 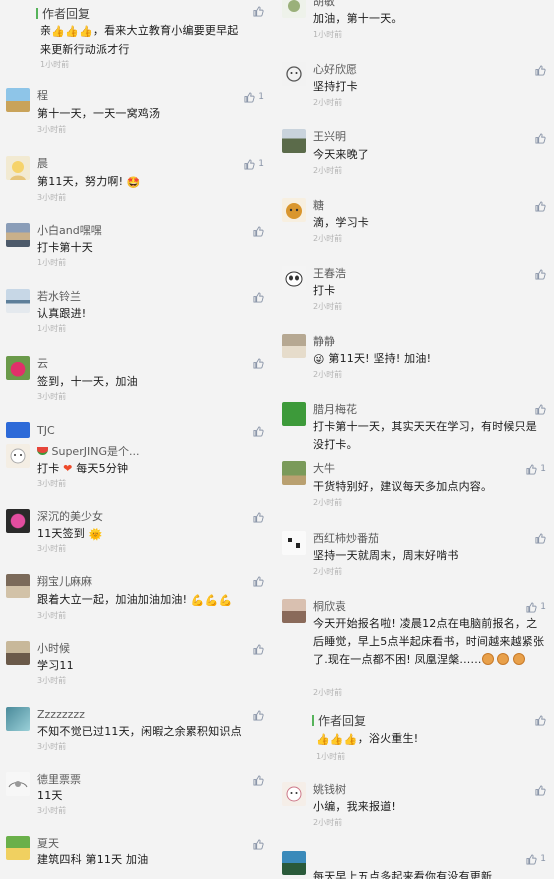 I want to click on comment-text: 今天来晚了, so click(x=341, y=154).